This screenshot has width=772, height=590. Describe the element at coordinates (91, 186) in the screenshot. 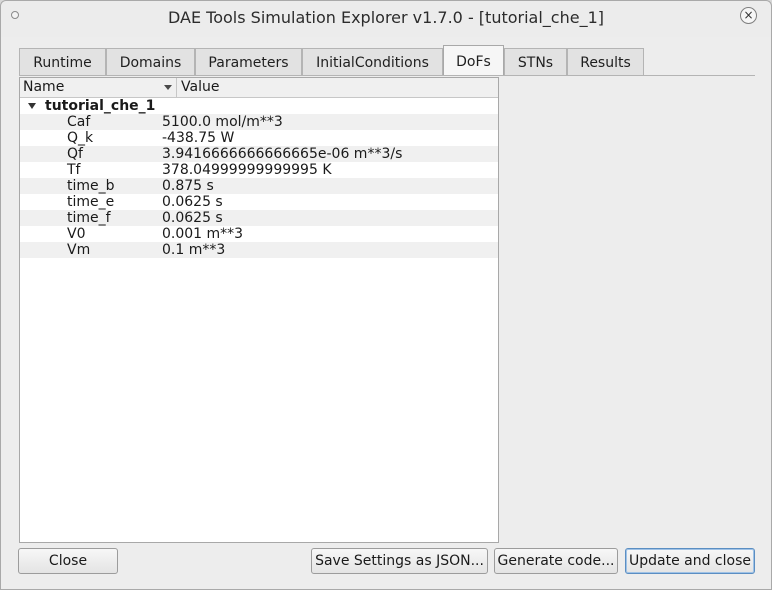

I see `row-name: time_b` at that location.